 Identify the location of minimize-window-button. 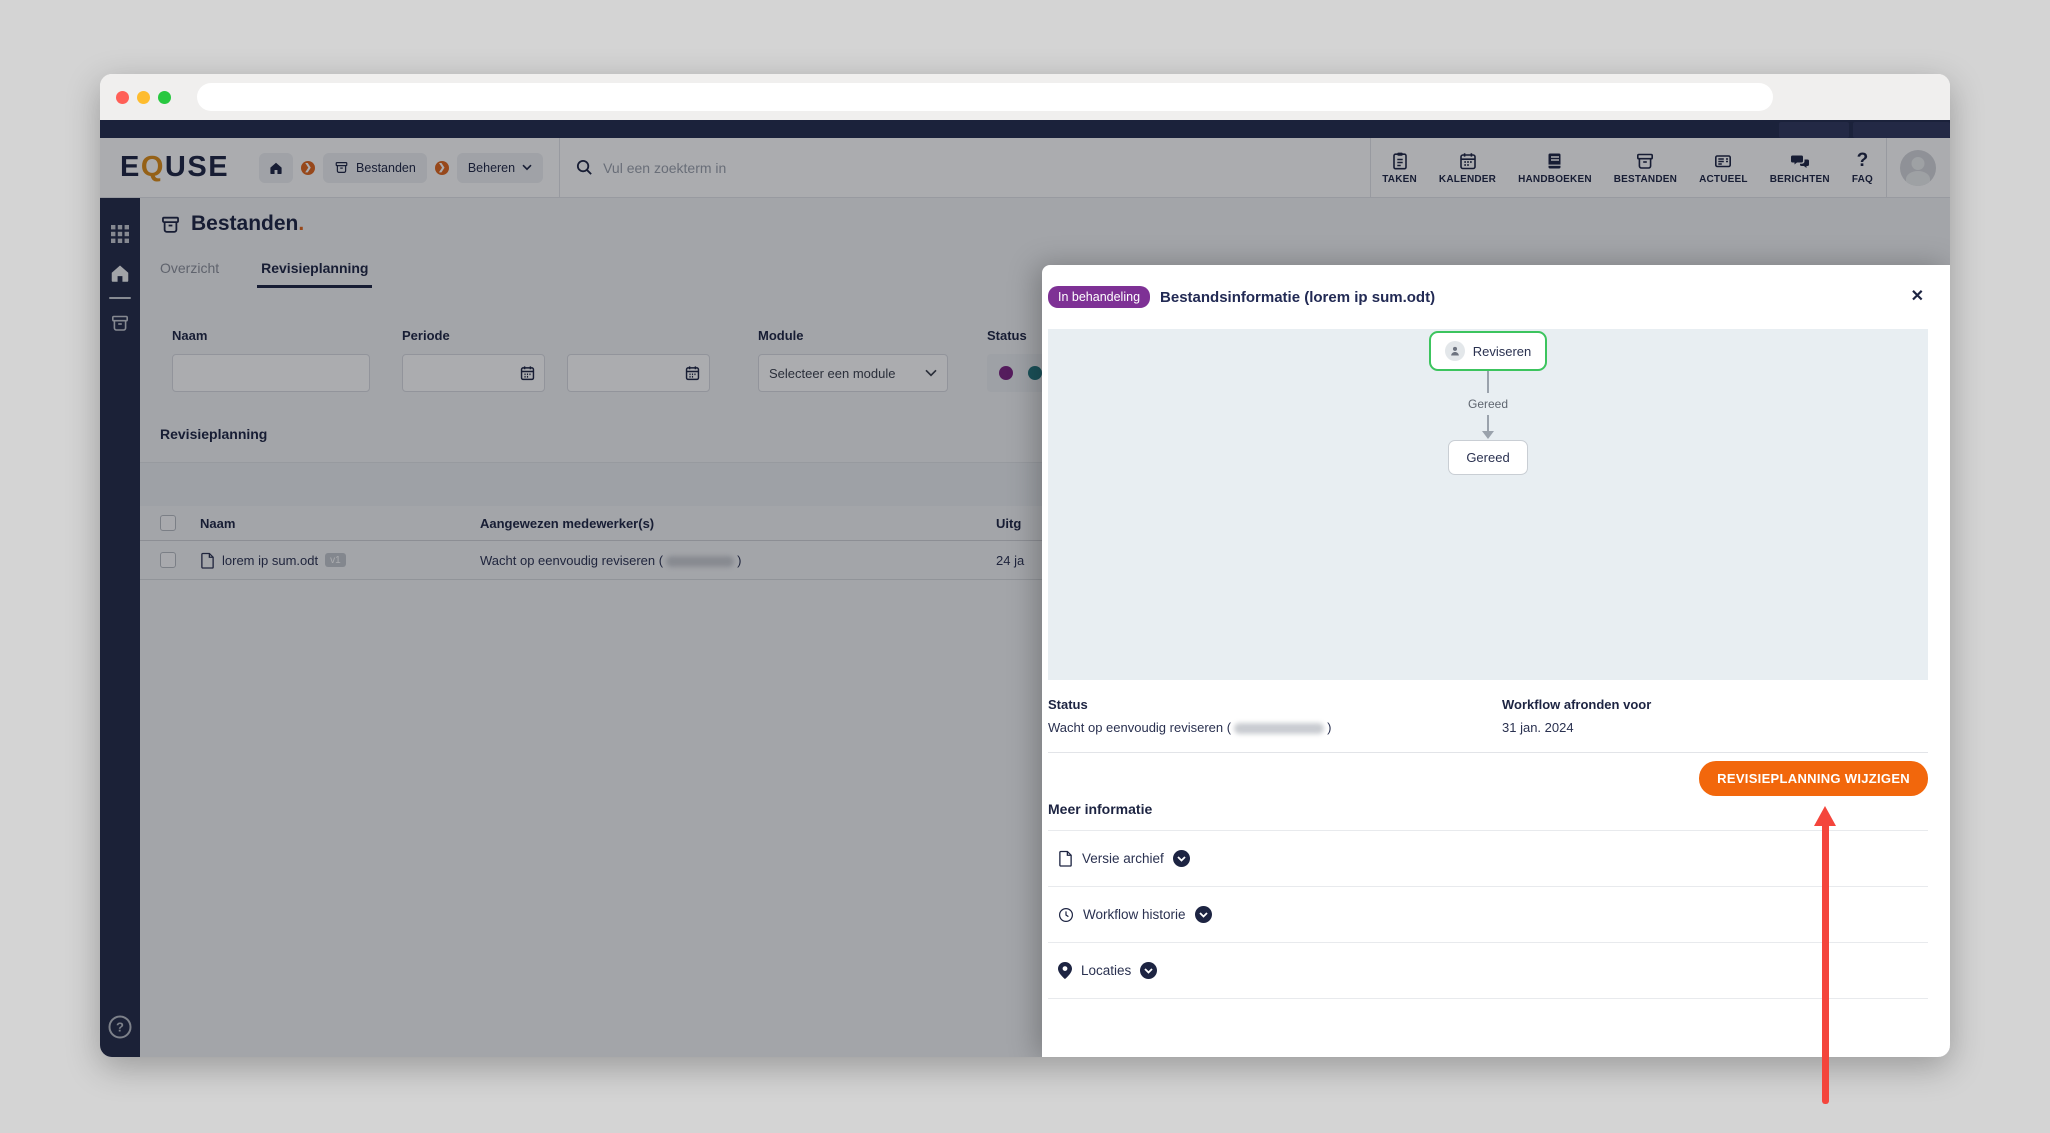
(143, 97).